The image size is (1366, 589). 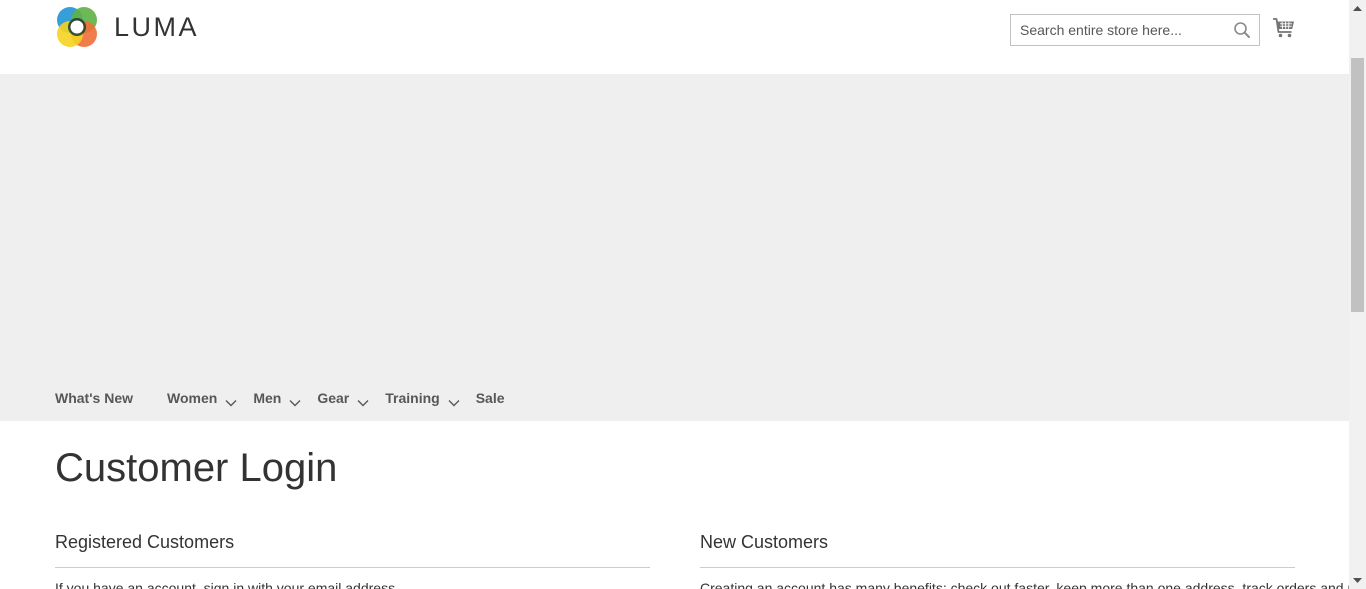 I want to click on nav-item-sale: Sale, so click(x=490, y=398).